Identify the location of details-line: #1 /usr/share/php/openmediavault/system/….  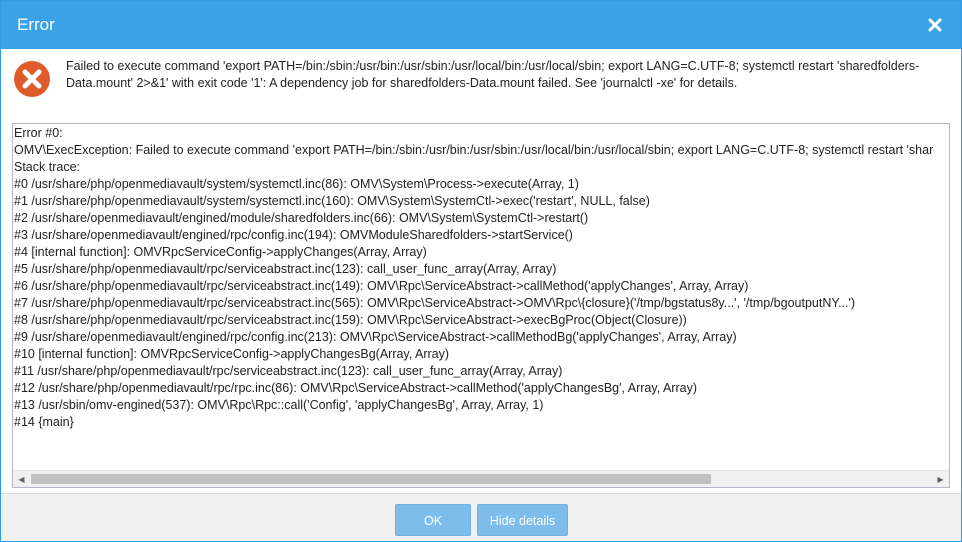
(332, 201).